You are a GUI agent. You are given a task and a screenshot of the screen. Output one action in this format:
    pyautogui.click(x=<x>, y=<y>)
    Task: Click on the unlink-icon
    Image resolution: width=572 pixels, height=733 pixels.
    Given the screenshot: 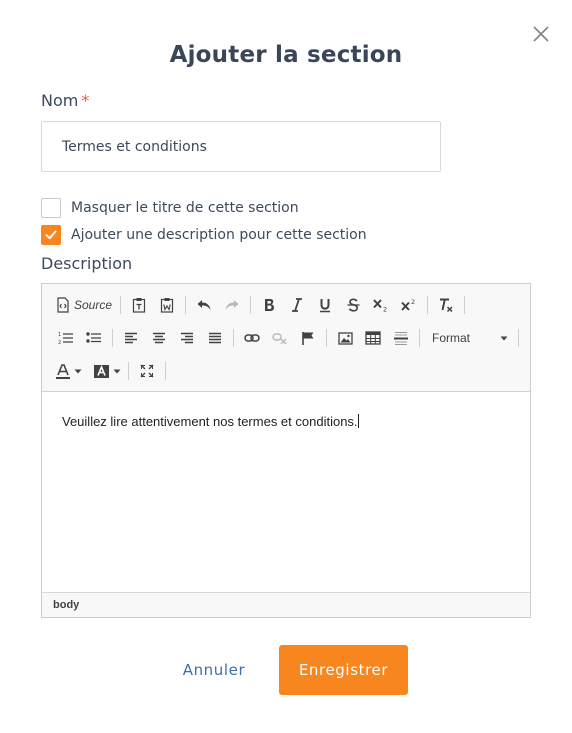 What is the action you would take?
    pyautogui.click(x=279, y=338)
    